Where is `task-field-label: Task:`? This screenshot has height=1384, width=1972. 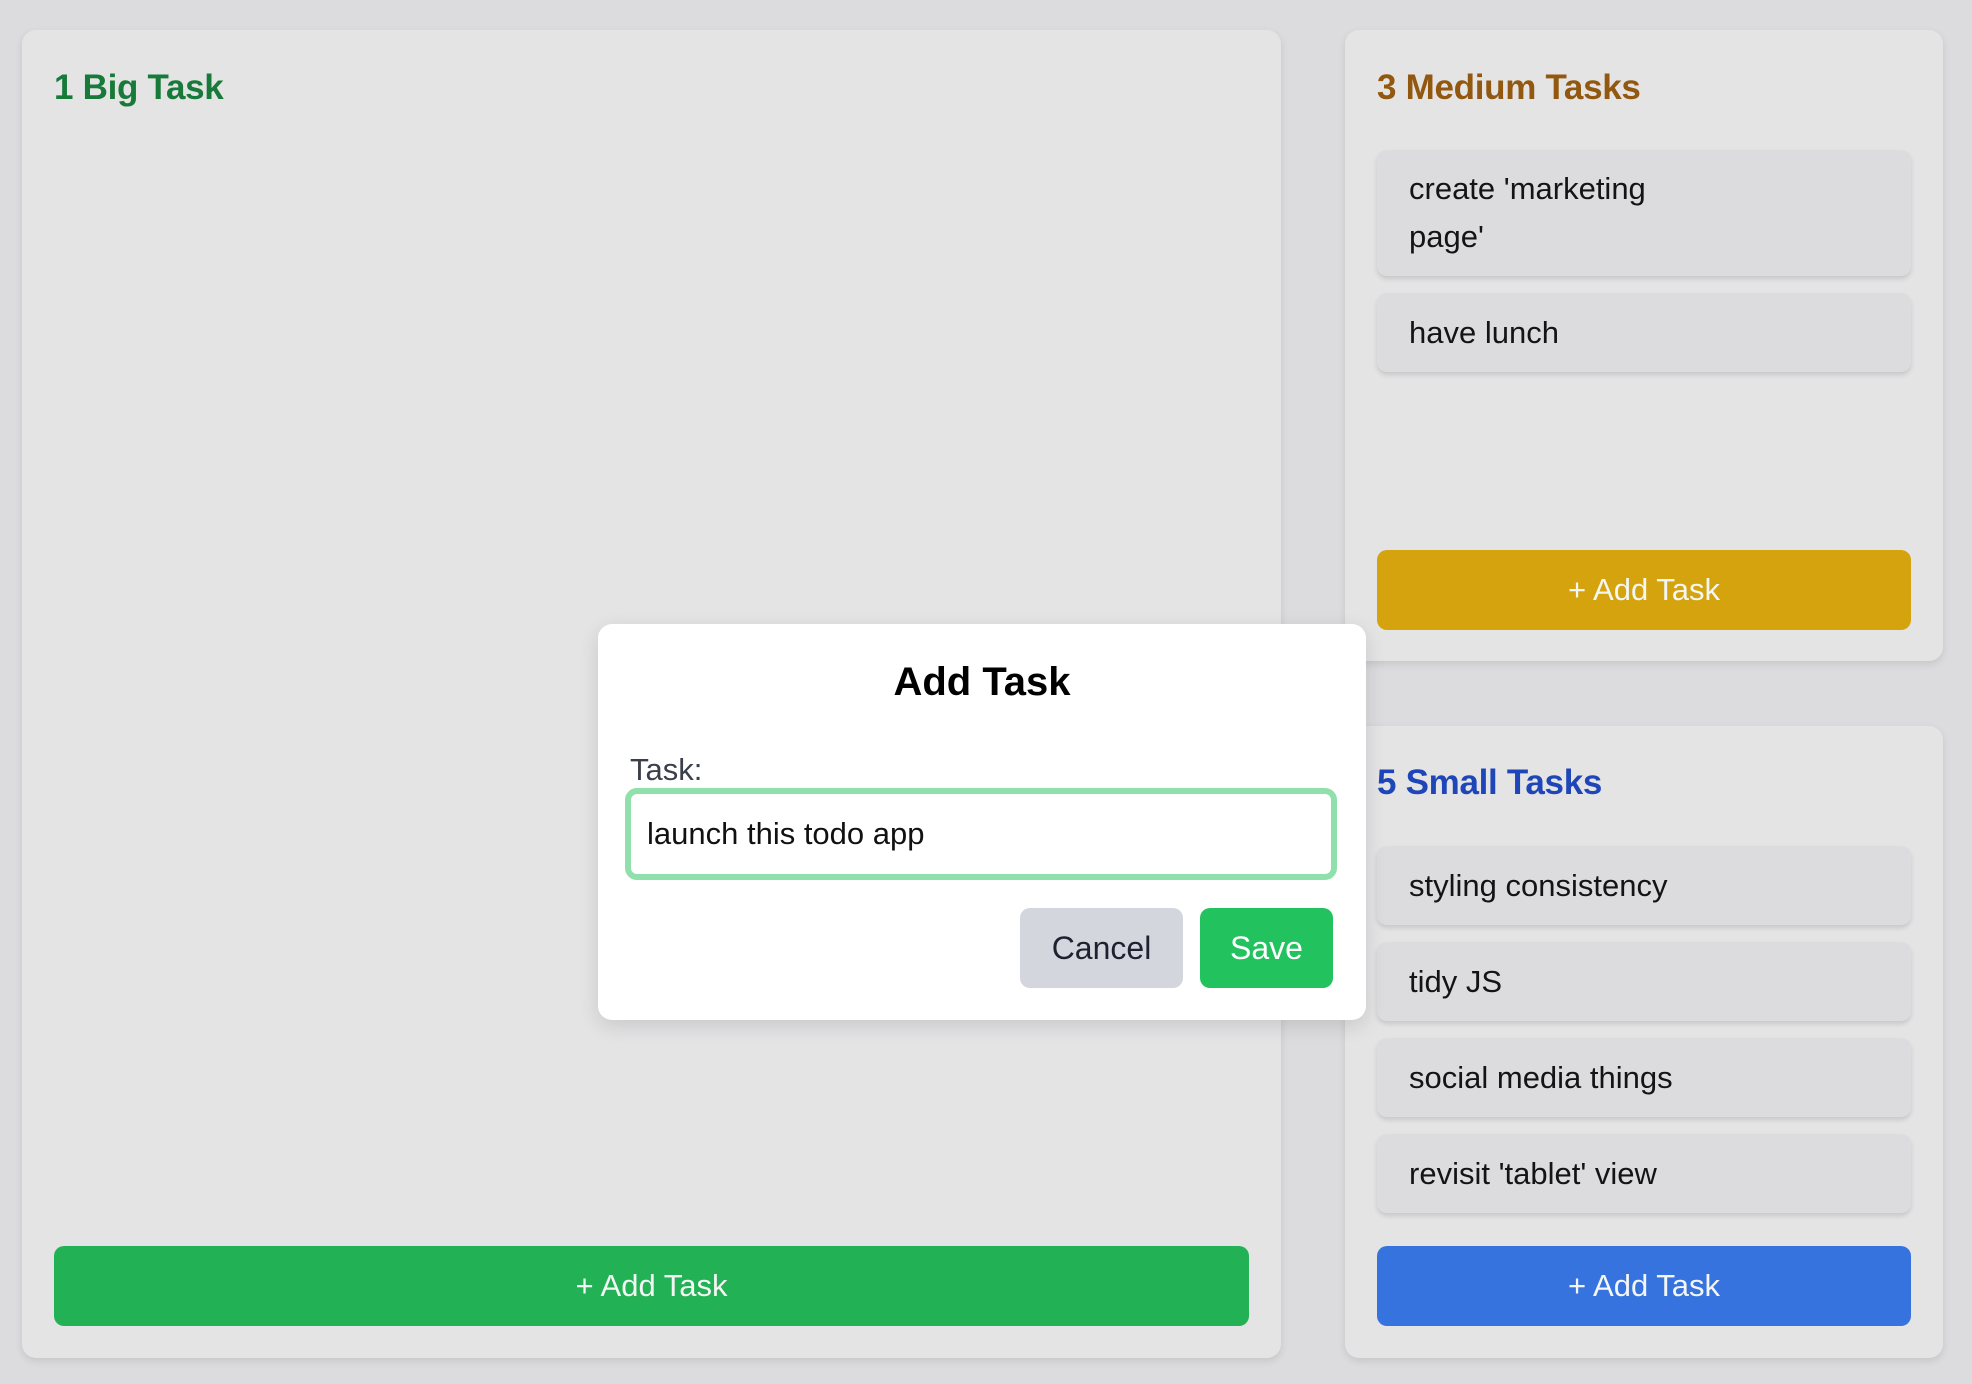
task-field-label: Task: is located at coordinates (666, 769).